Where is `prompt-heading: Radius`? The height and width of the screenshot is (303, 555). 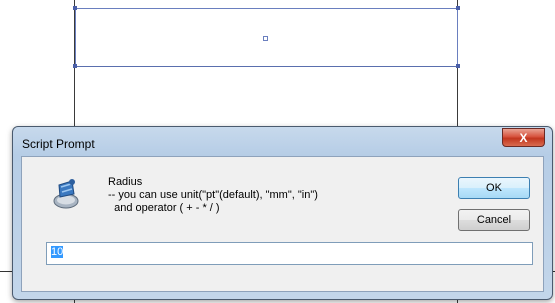
prompt-heading: Radius is located at coordinates (125, 182).